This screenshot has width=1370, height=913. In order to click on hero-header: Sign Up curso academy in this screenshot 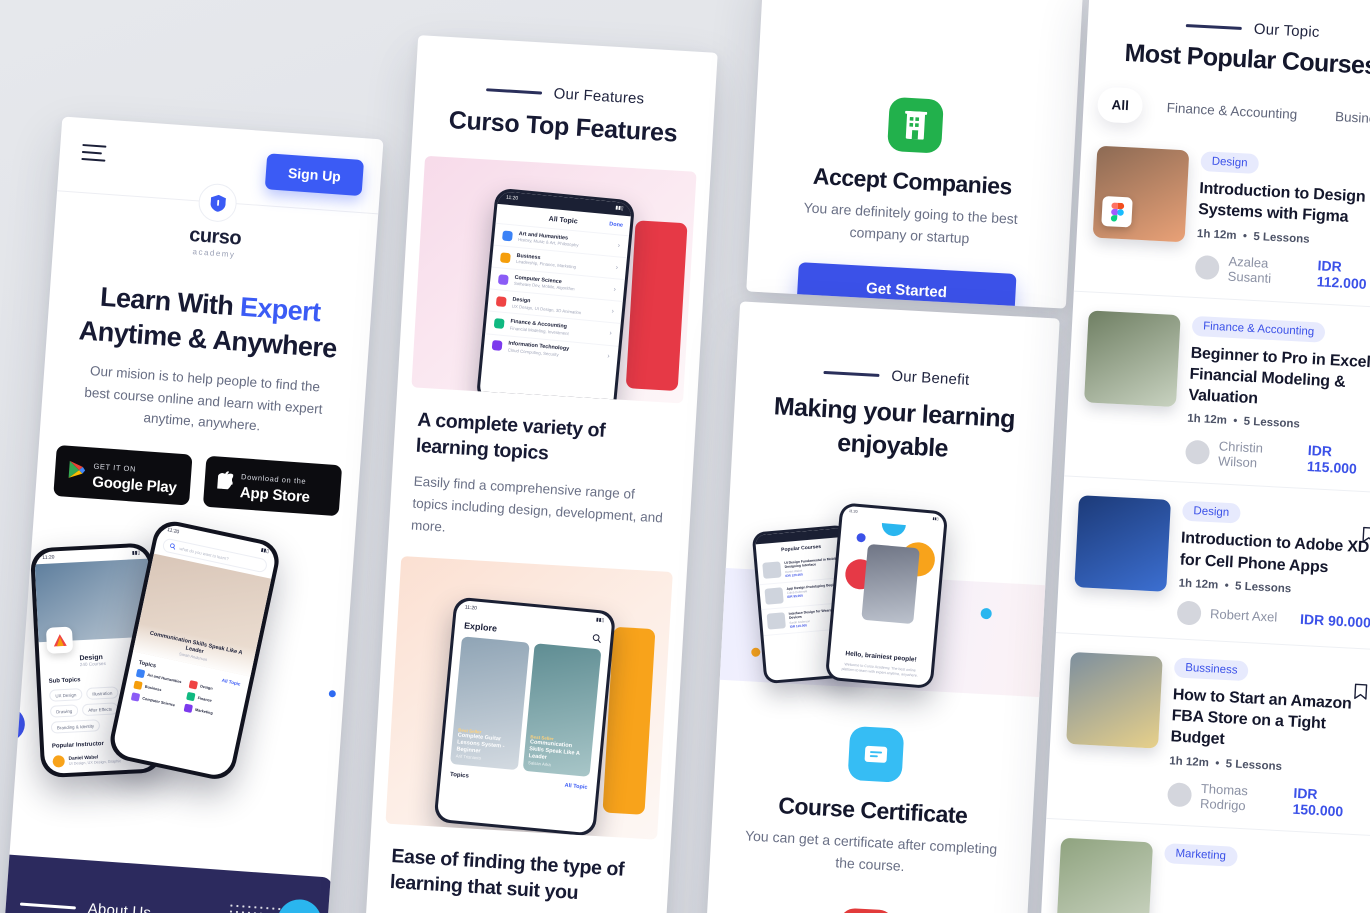, I will do `click(218, 192)`.